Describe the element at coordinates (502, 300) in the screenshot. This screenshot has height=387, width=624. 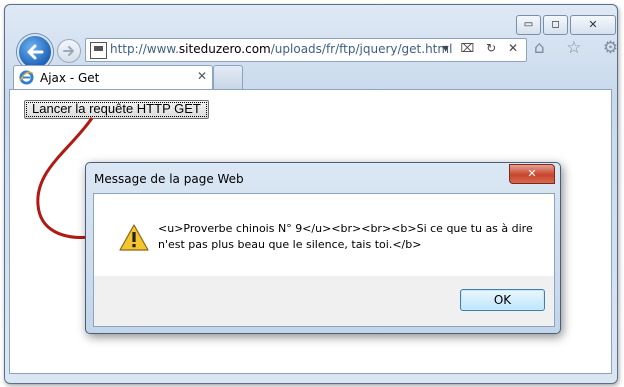
I see `ok-button: OK` at that location.